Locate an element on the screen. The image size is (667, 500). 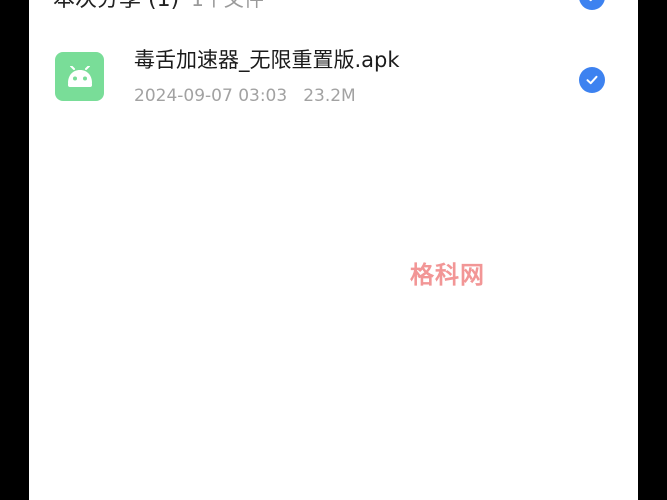
android-icon is located at coordinates (79, 76).